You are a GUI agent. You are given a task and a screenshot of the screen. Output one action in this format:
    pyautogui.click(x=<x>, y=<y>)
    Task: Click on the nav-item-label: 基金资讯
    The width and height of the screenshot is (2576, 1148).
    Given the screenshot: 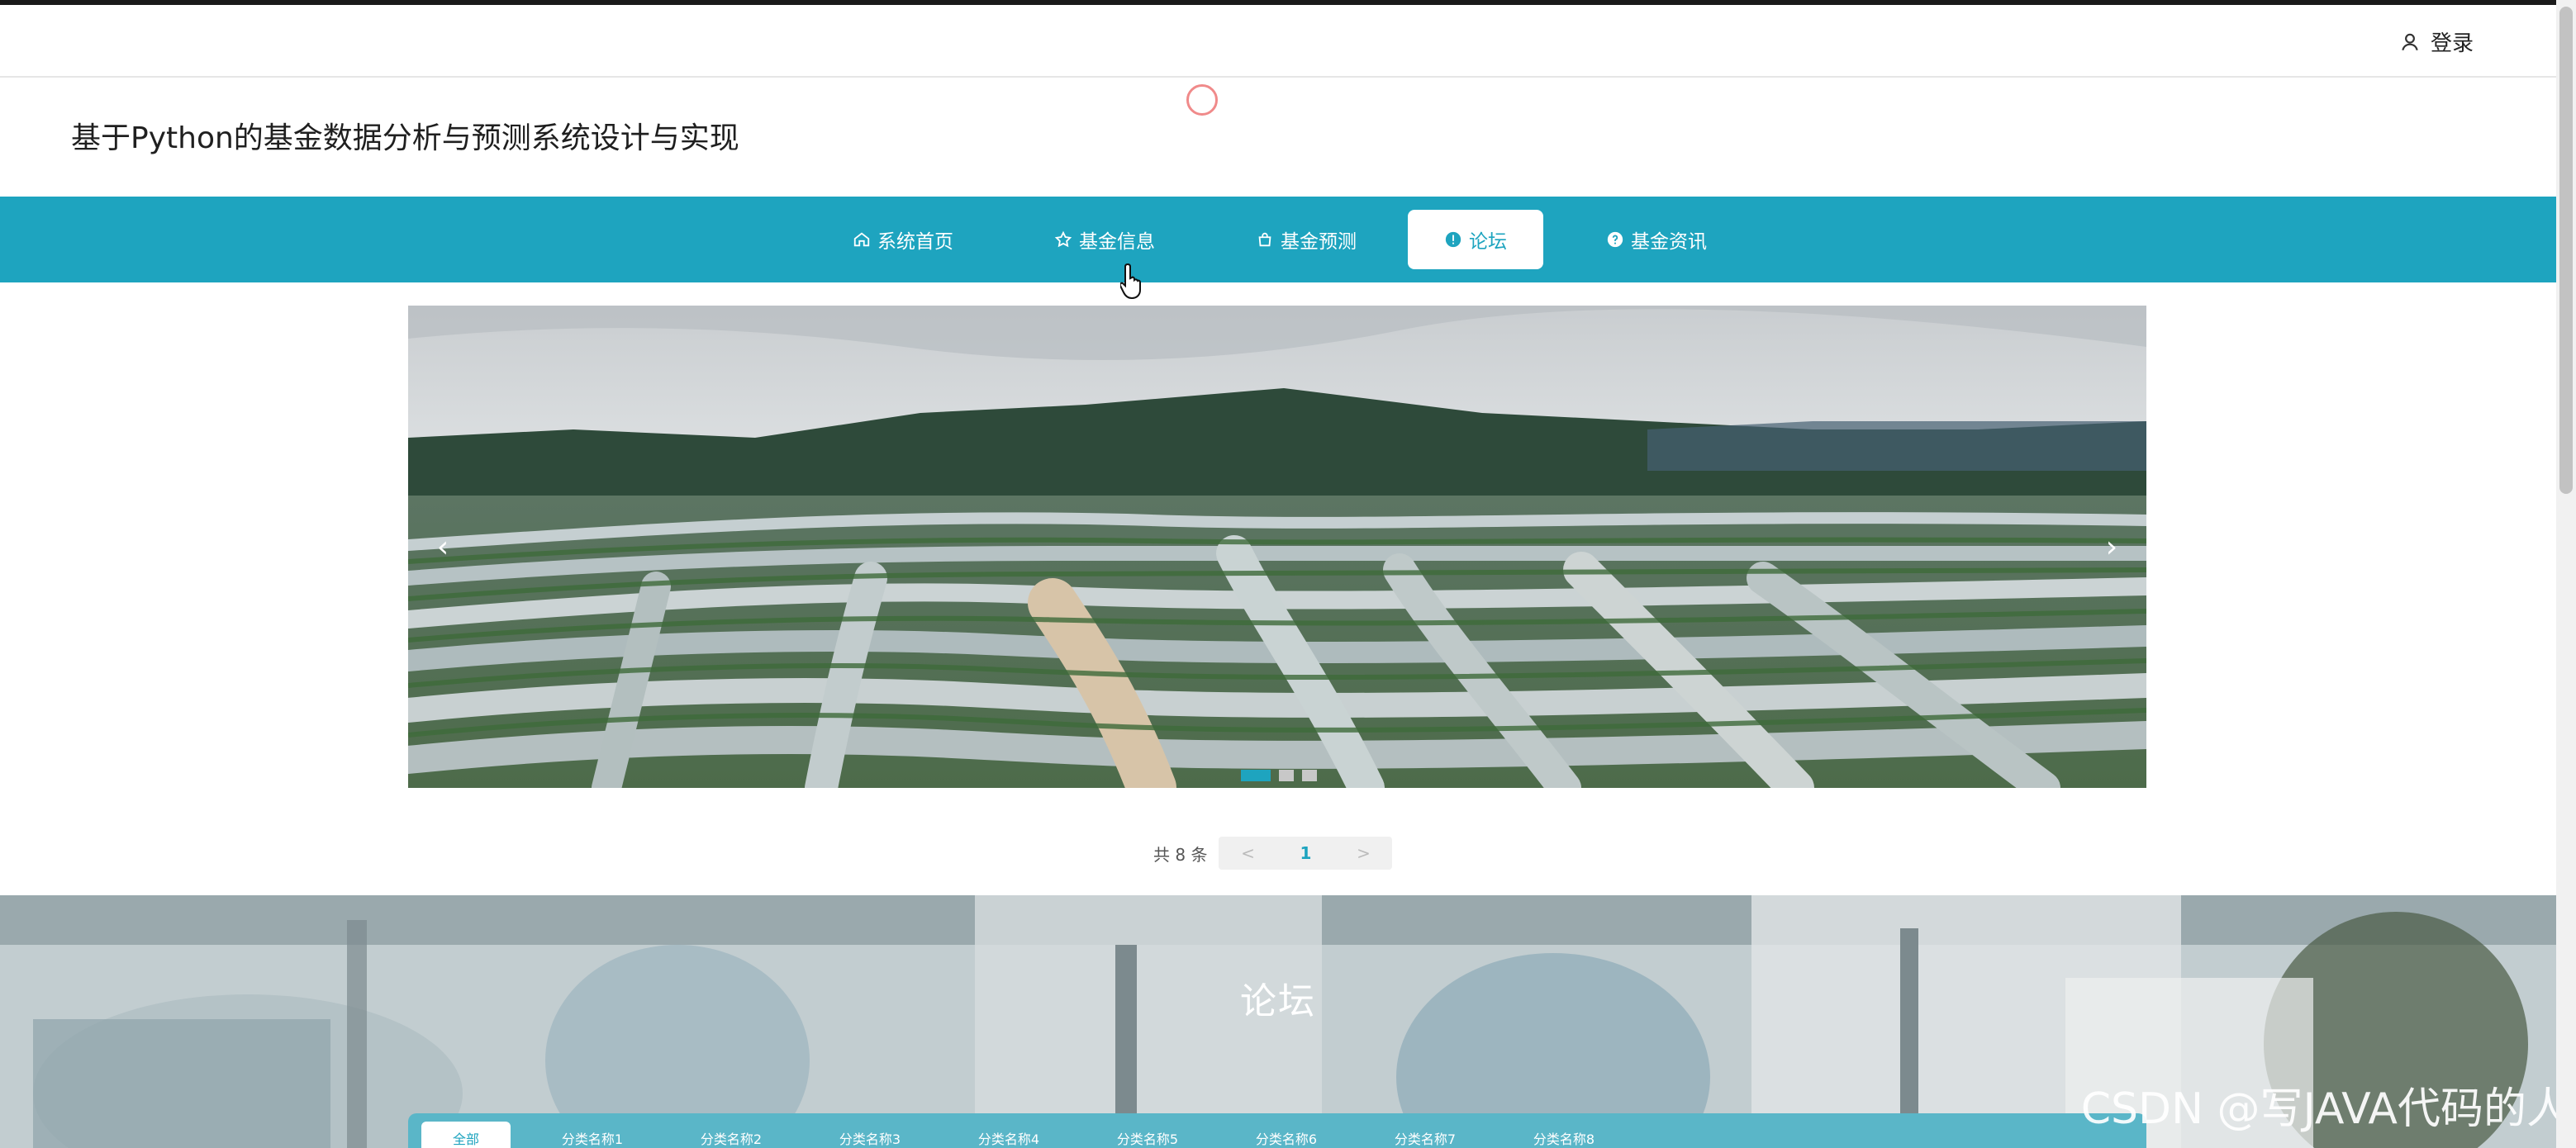 What is the action you would take?
    pyautogui.click(x=1669, y=242)
    